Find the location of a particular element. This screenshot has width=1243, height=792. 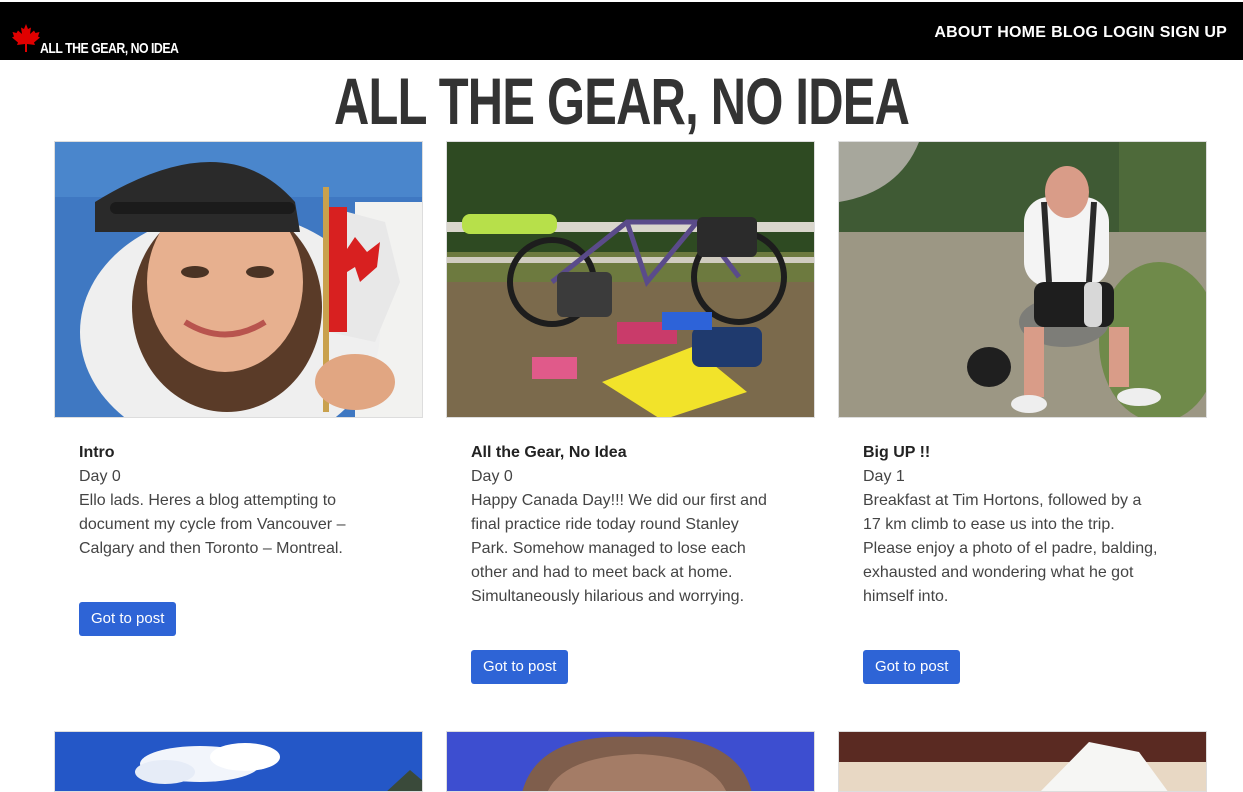

nav-links: ABOUT HOME BLOG LOGIN SIGN UP is located at coordinates (1080, 33).